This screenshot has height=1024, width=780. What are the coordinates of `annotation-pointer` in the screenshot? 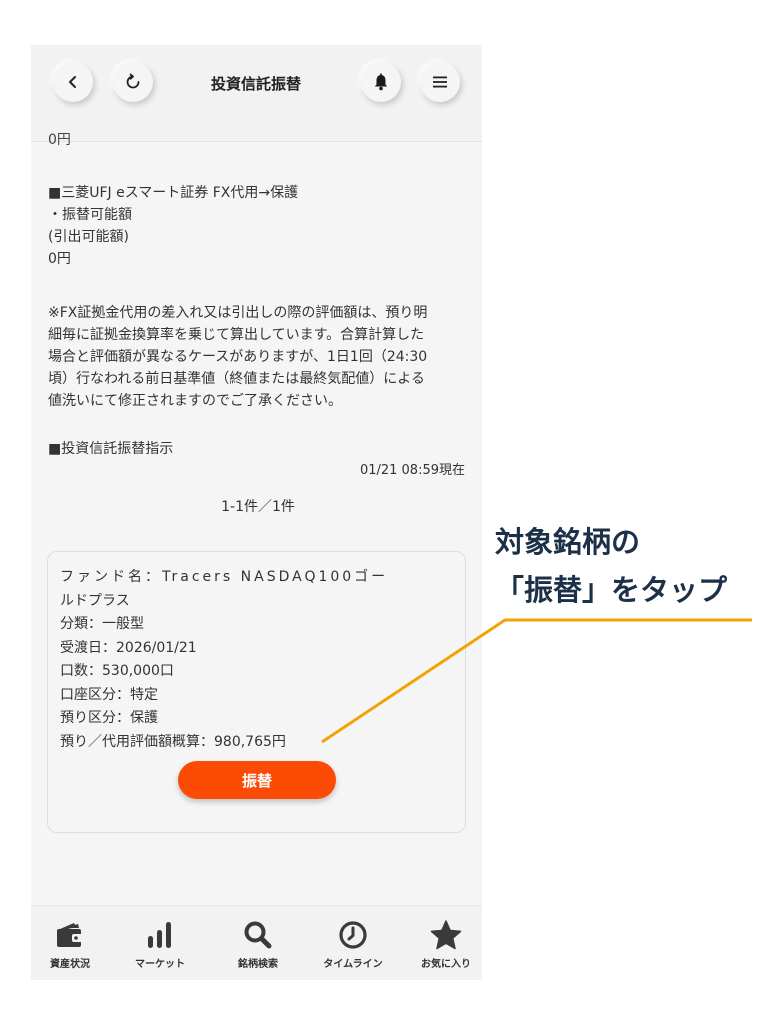 It's located at (536, 681).